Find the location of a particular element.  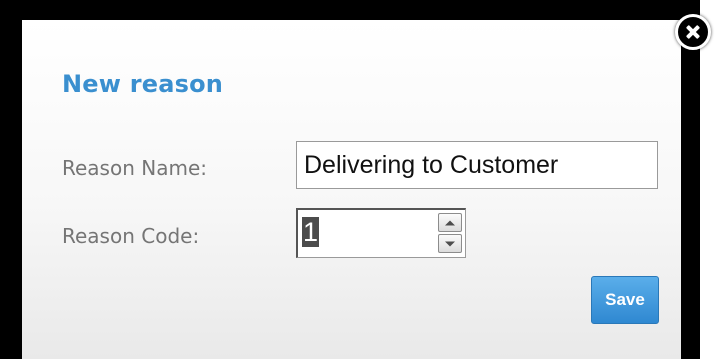

close-icon is located at coordinates (693, 32).